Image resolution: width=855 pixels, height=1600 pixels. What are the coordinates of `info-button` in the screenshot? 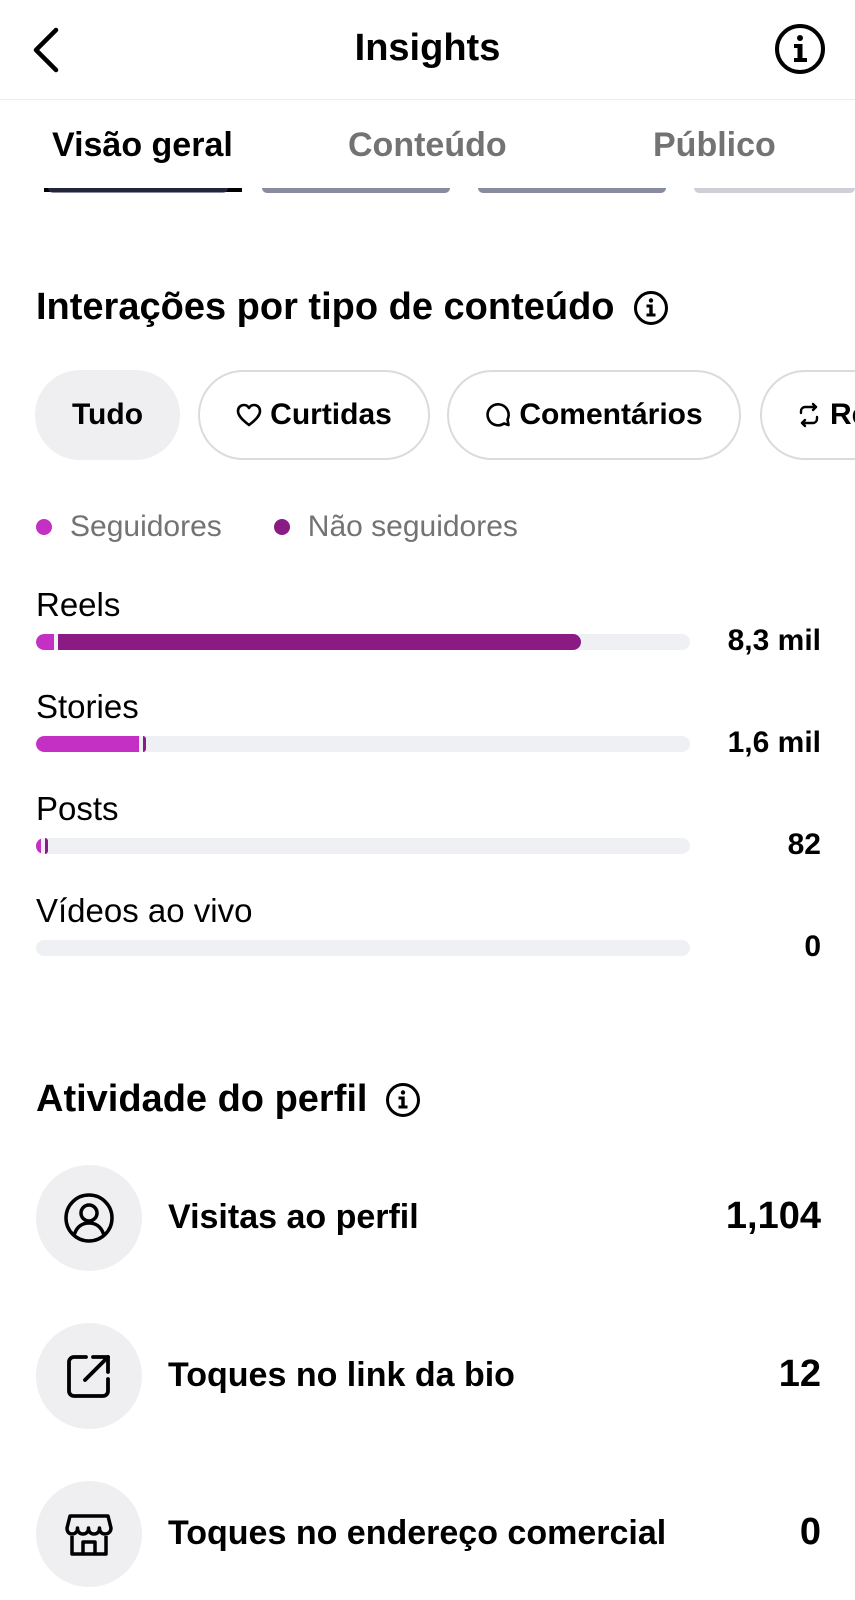 It's located at (800, 49).